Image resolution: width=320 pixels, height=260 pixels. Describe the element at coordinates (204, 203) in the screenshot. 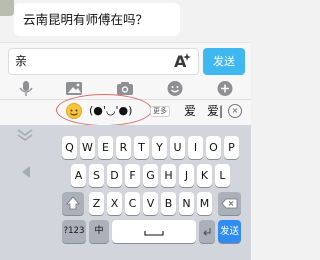

I see `key-m: M` at that location.